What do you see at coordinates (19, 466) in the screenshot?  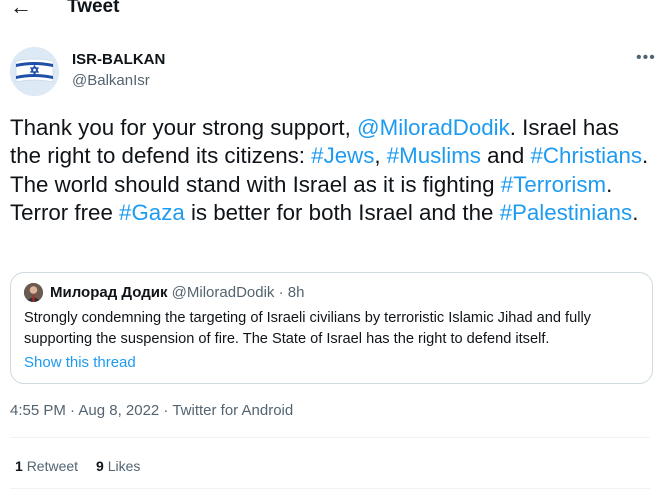 I see `retweets-count: 1` at bounding box center [19, 466].